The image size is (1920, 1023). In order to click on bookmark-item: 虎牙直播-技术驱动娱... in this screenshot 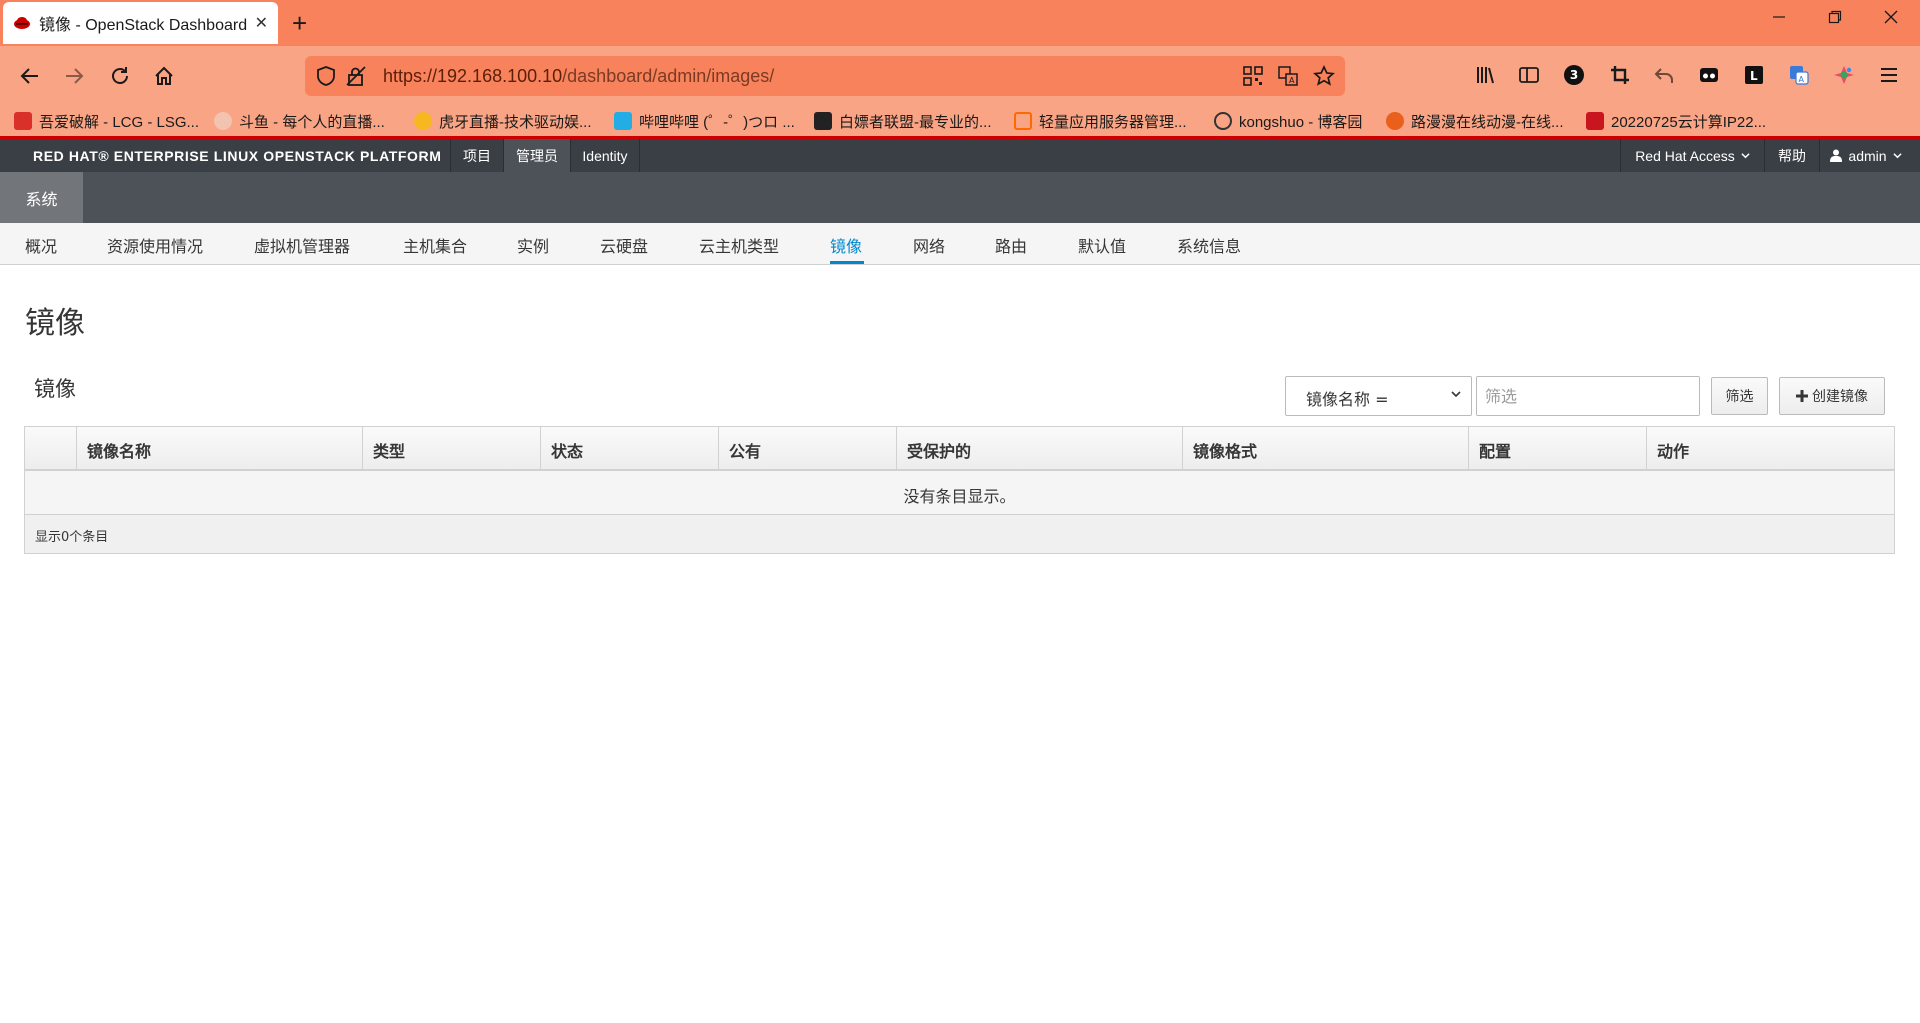, I will do `click(503, 121)`.